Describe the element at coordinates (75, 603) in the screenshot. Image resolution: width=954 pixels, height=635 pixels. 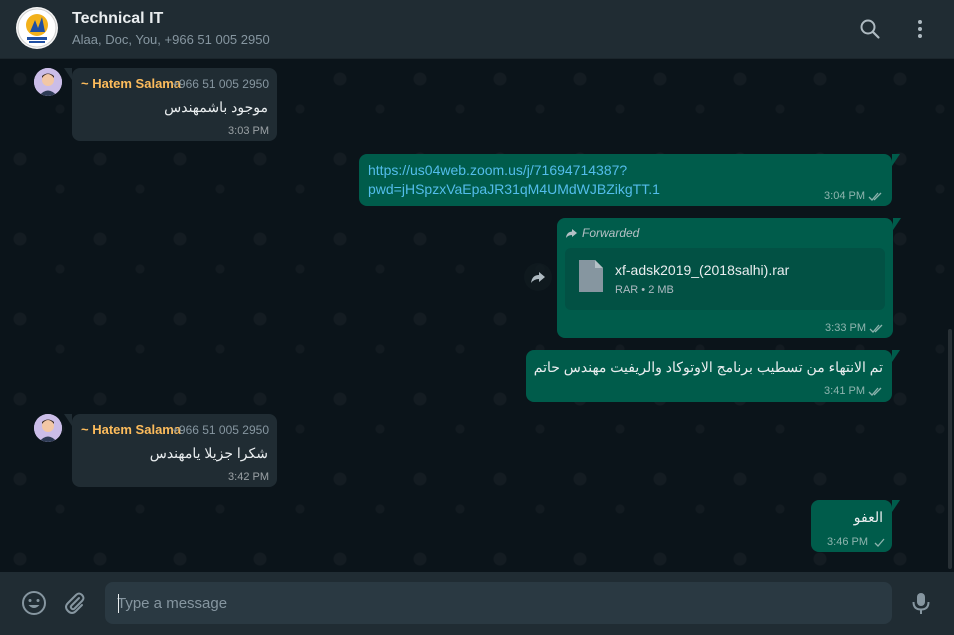
I see `attach-icon` at that location.